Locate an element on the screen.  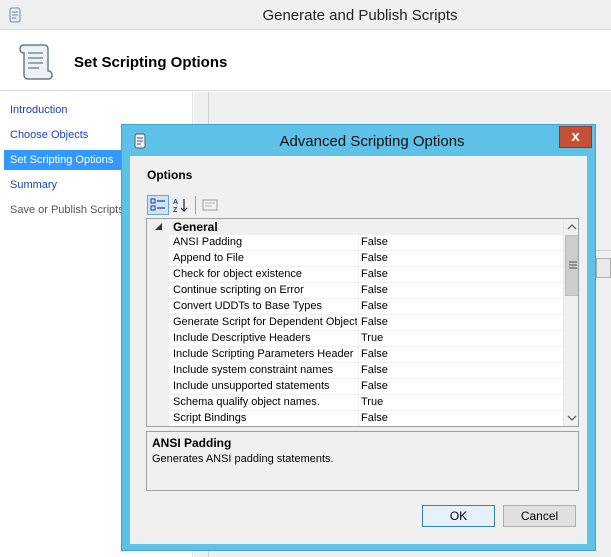
window-title: Generate and Publish Scripts is located at coordinates (360, 15).